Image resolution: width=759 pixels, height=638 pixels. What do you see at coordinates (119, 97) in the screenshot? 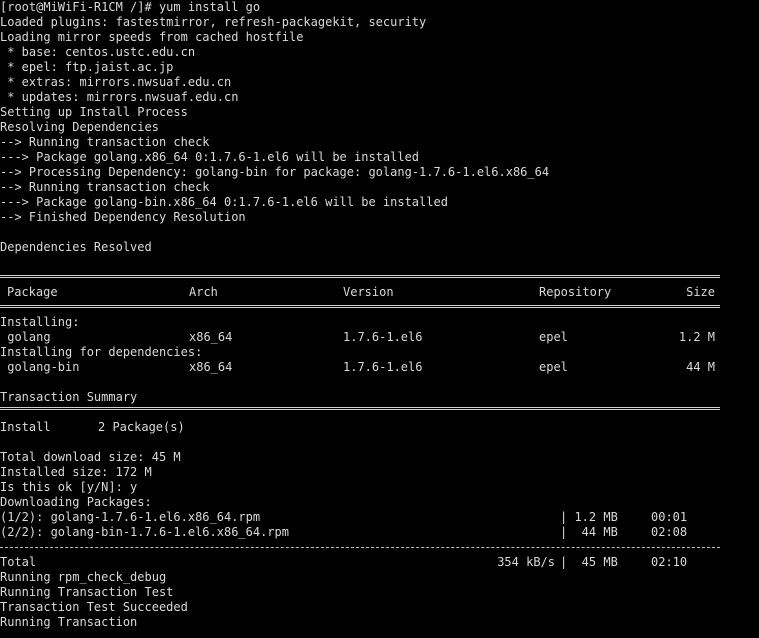
I see `output-line: * updates: mirrors.nwsuaf.edu.cn` at bounding box center [119, 97].